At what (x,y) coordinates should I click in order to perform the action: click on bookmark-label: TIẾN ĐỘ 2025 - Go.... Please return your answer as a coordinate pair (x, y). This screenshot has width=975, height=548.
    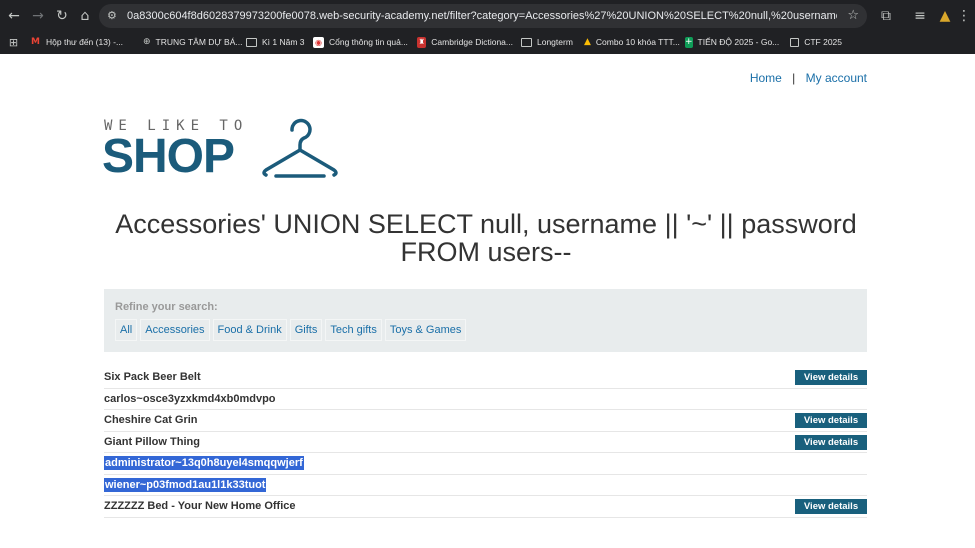
    Looking at the image, I should click on (738, 42).